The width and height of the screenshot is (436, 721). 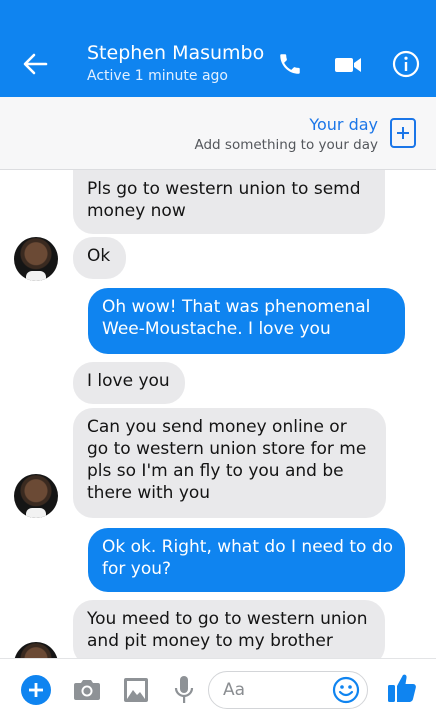 What do you see at coordinates (217, 427) in the screenshot?
I see `message-line: Can you send money online or` at bounding box center [217, 427].